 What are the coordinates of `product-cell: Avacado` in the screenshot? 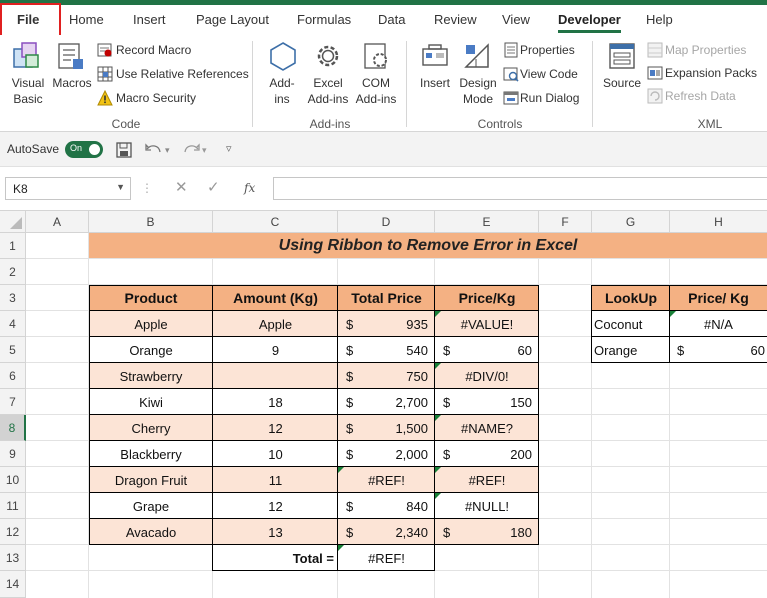 It's located at (151, 532).